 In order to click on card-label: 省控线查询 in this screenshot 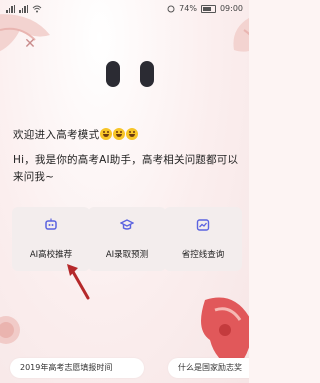, I will do `click(203, 255)`.